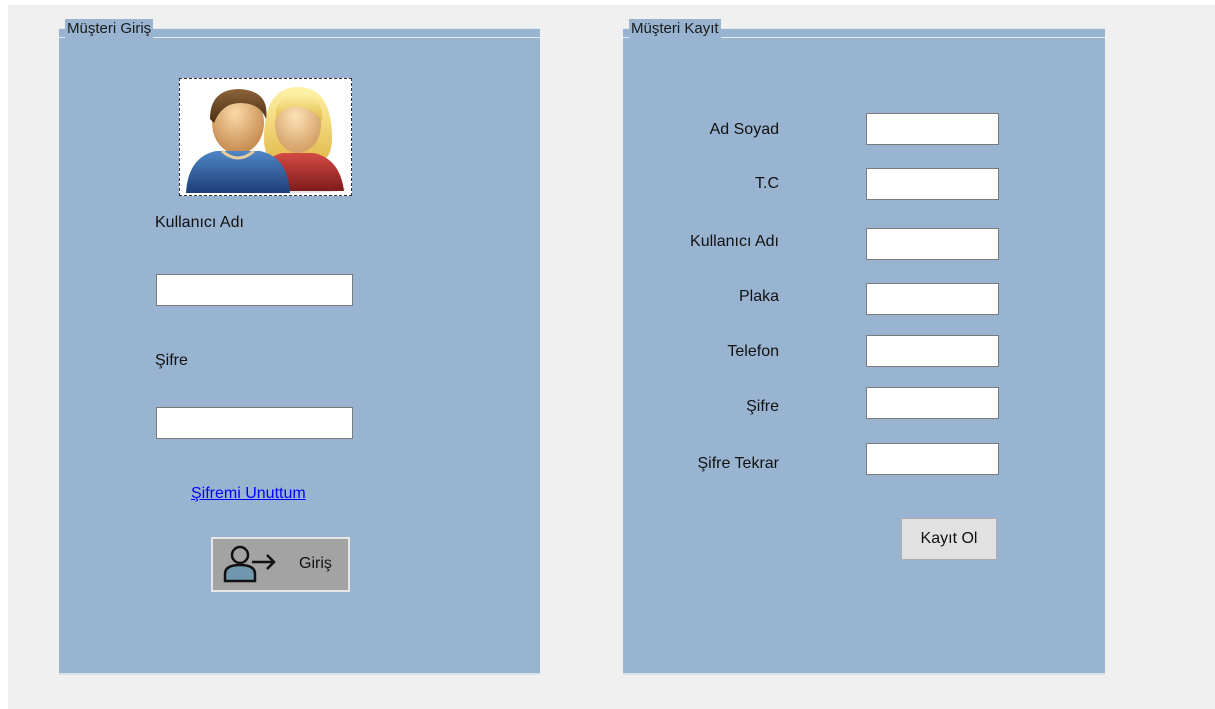 This screenshot has width=1215, height=709. What do you see at coordinates (738, 463) in the screenshot?
I see `register-label-sifre-tekrar: Şifre Tekrar` at bounding box center [738, 463].